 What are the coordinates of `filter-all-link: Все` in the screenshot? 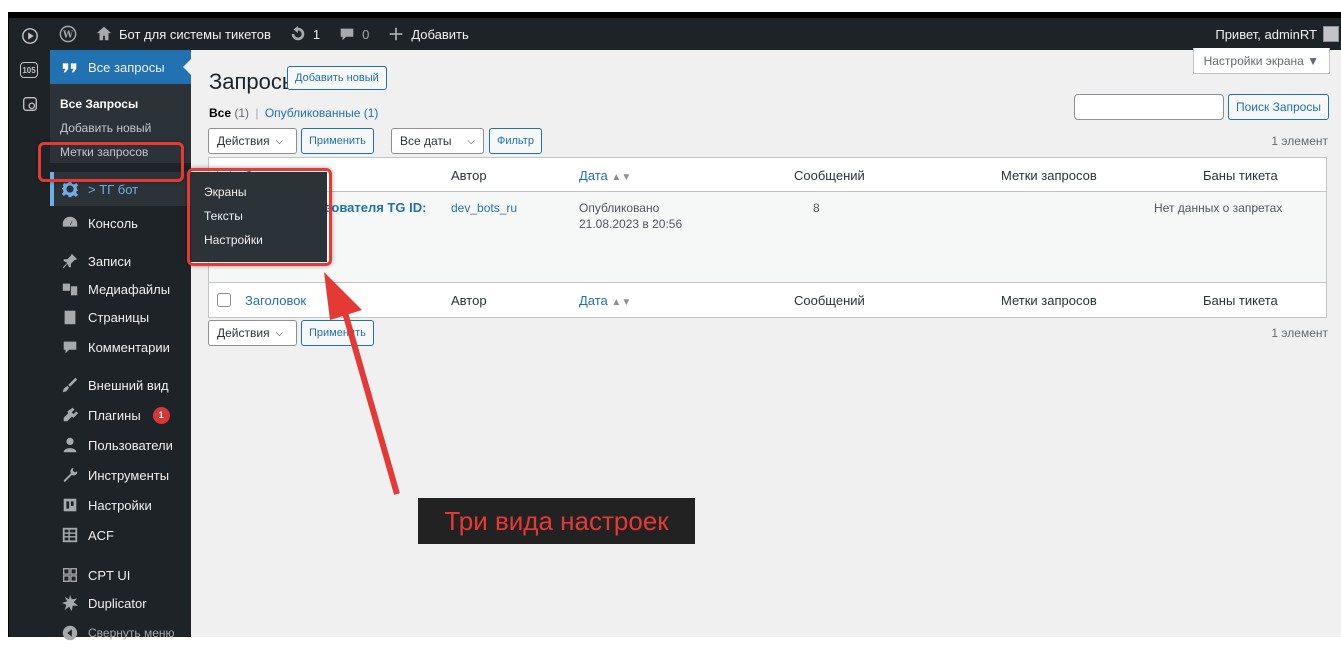 It's located at (220, 113).